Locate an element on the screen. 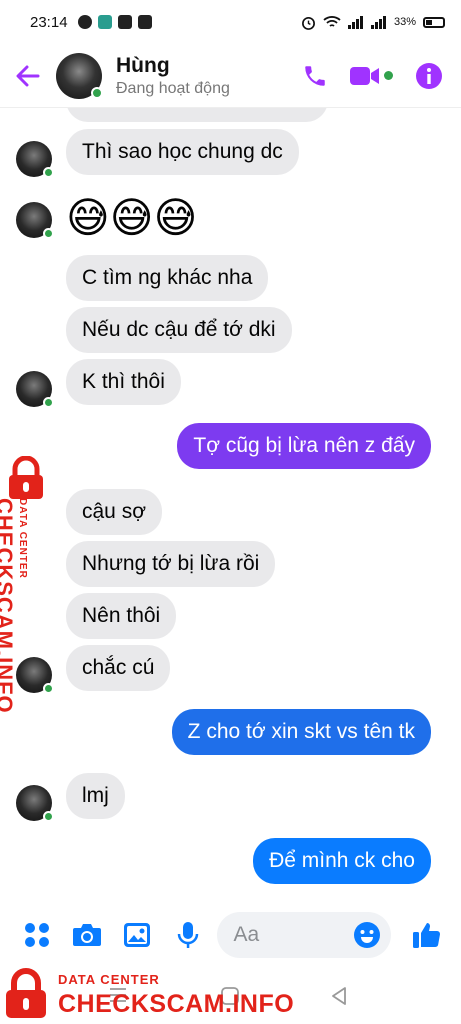 This screenshot has height=1024, width=461. image-icon is located at coordinates (137, 935).